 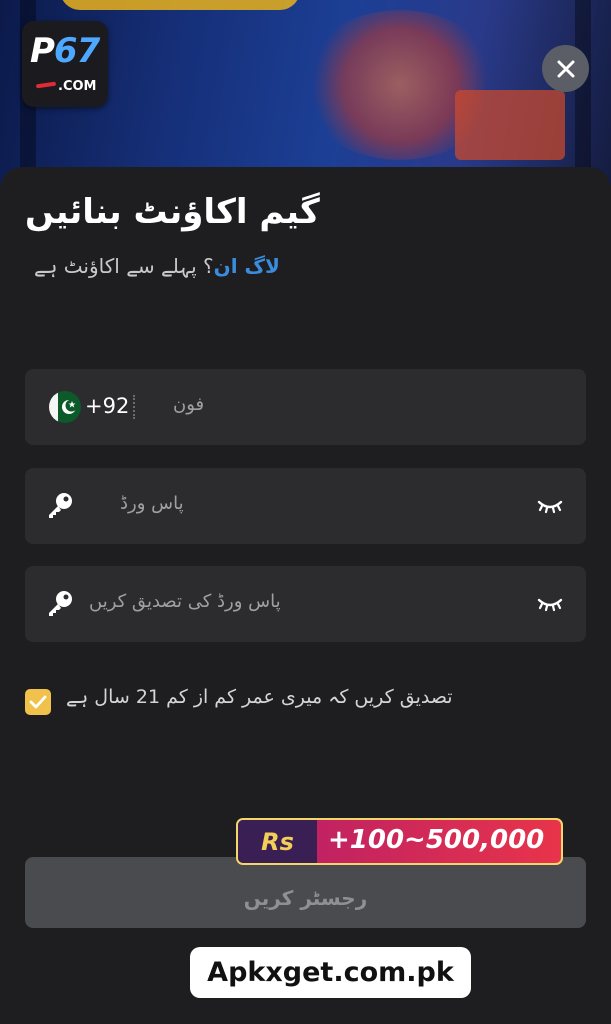 I want to click on bonus-amount: +100~500,000, so click(x=436, y=840).